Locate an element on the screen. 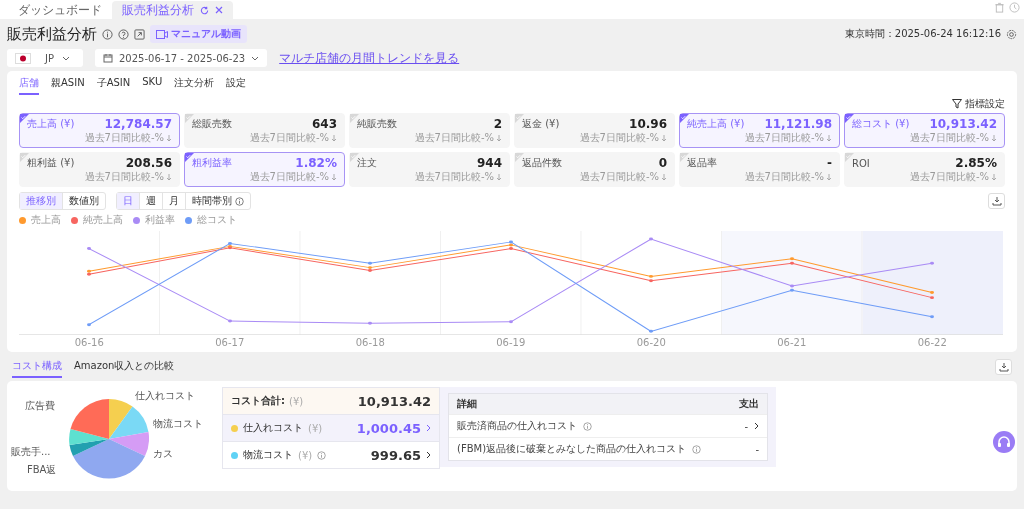 The width and height of the screenshot is (1024, 509). external-link-icon is located at coordinates (139, 34).